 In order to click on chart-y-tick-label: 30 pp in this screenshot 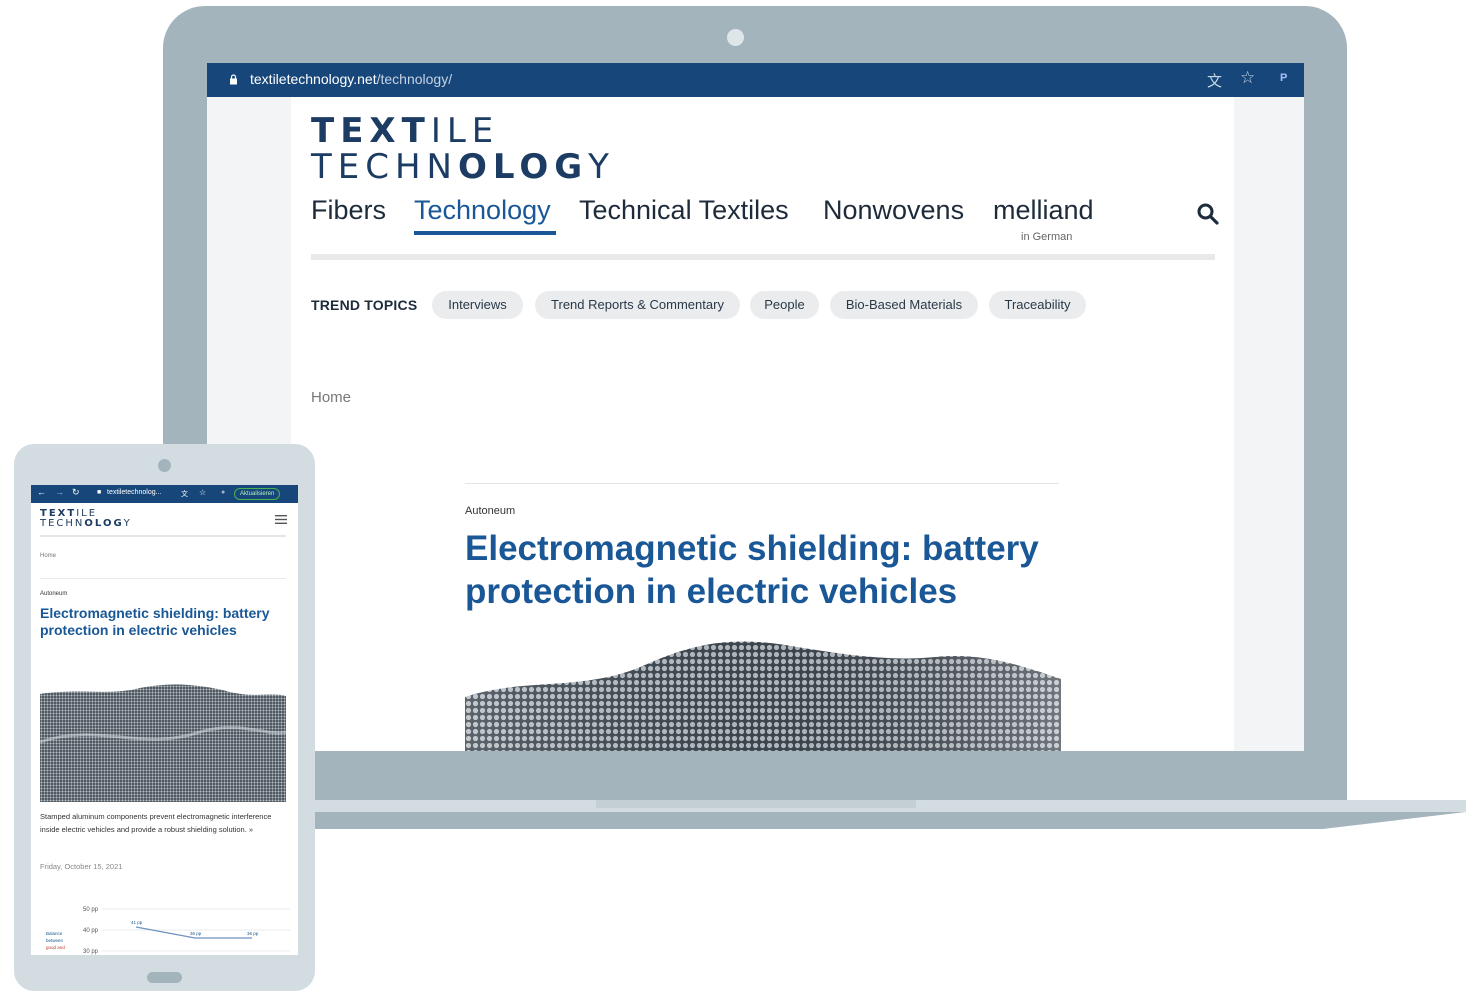, I will do `click(91, 952)`.